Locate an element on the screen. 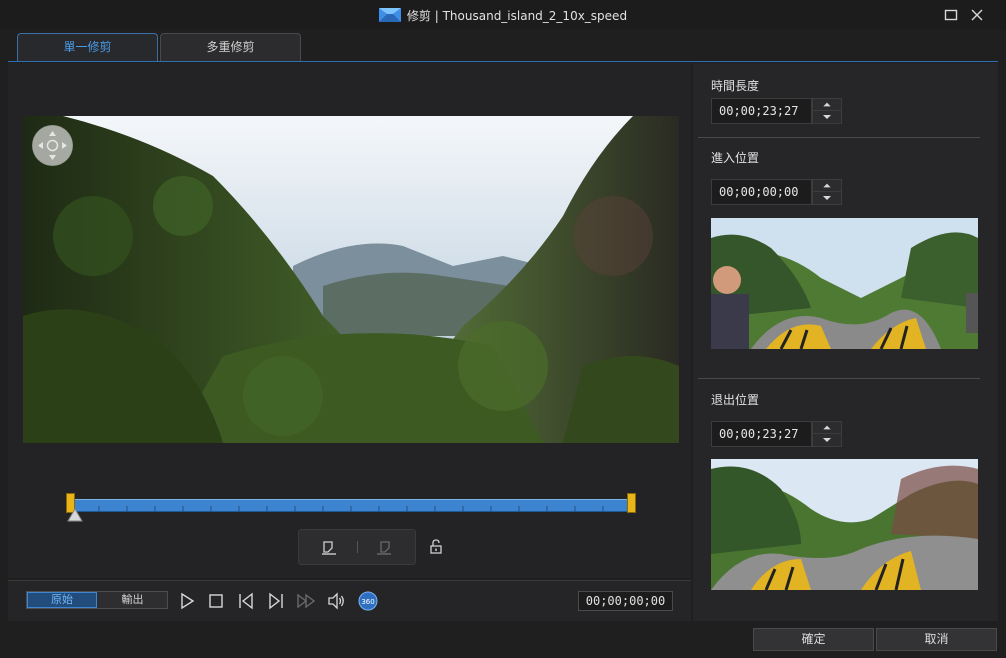 This screenshot has height=658, width=1006. mark-in-decrease-icon is located at coordinates (827, 198).